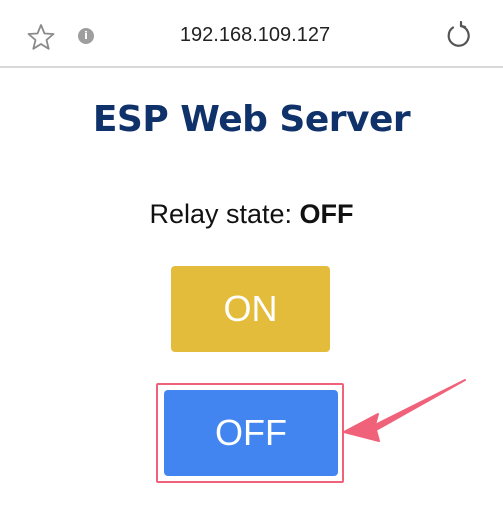 This screenshot has height=507, width=503. I want to click on relay-state-label: Relay state:, so click(224, 214).